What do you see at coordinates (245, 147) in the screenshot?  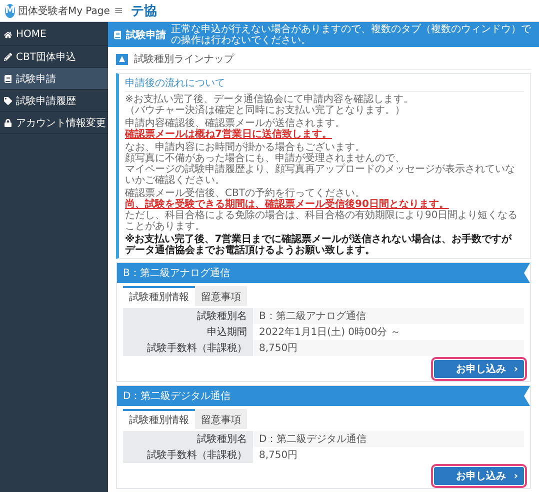 I see `info-text: なお、申請内容にお時間が掛かる場合もございます。` at bounding box center [245, 147].